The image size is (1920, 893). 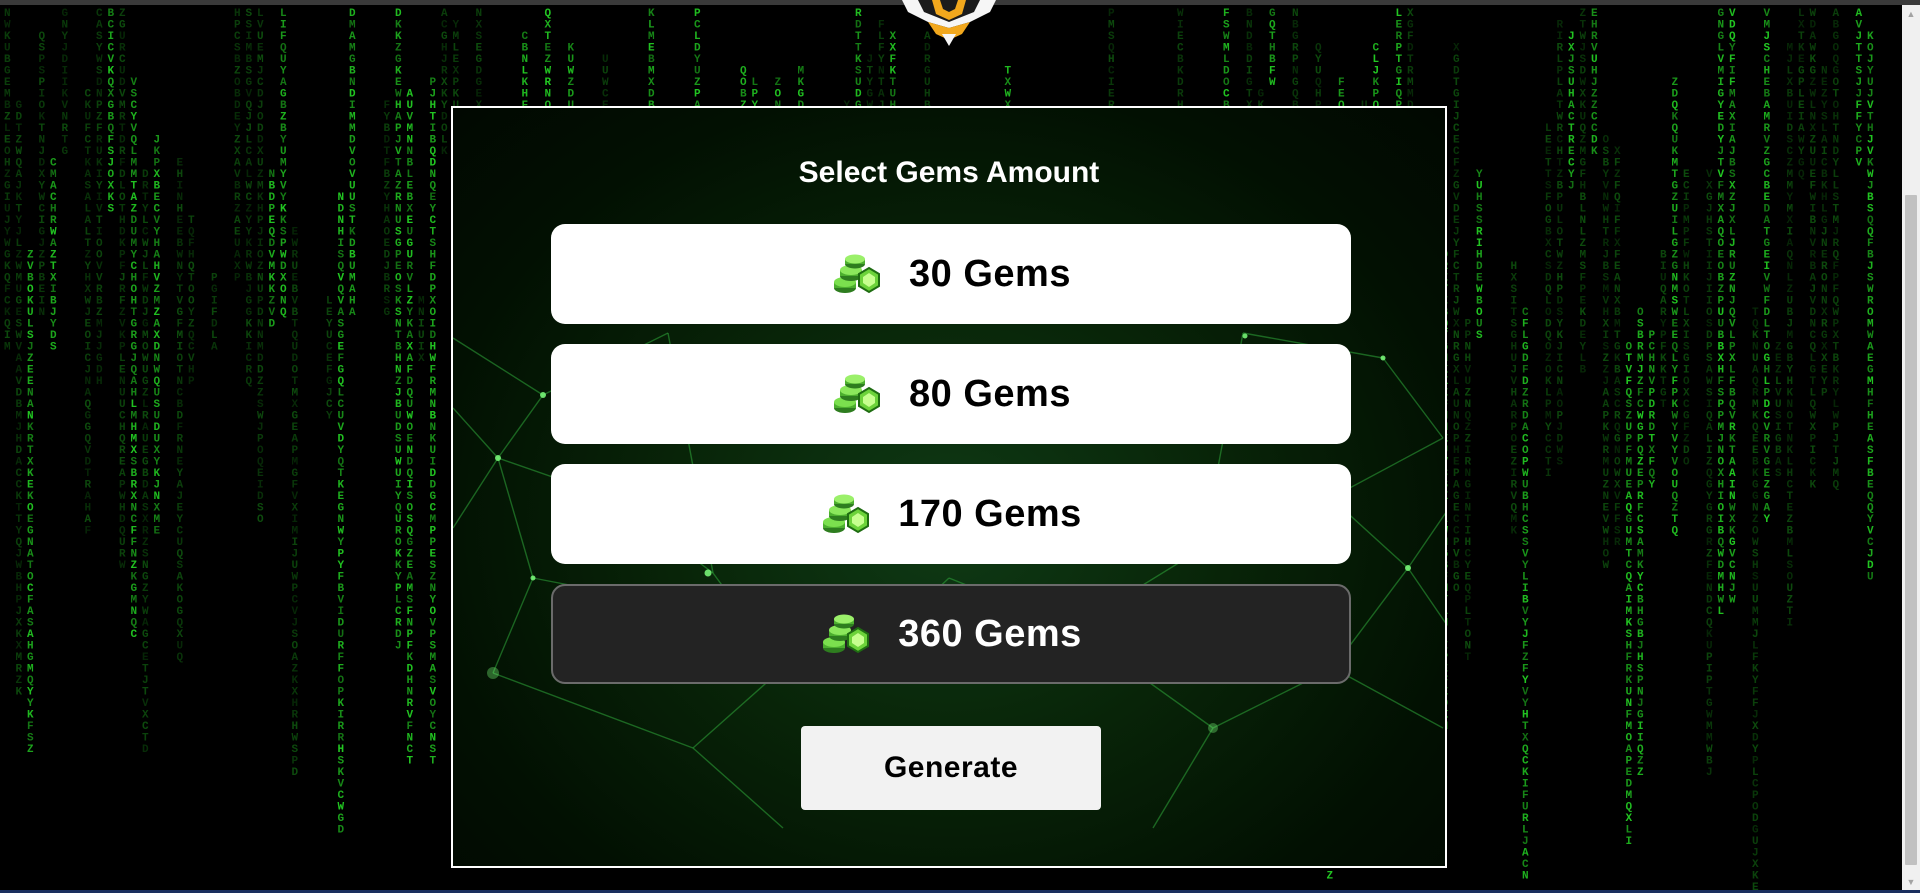 I want to click on gems-option-170: 170 Gems, so click(x=951, y=514).